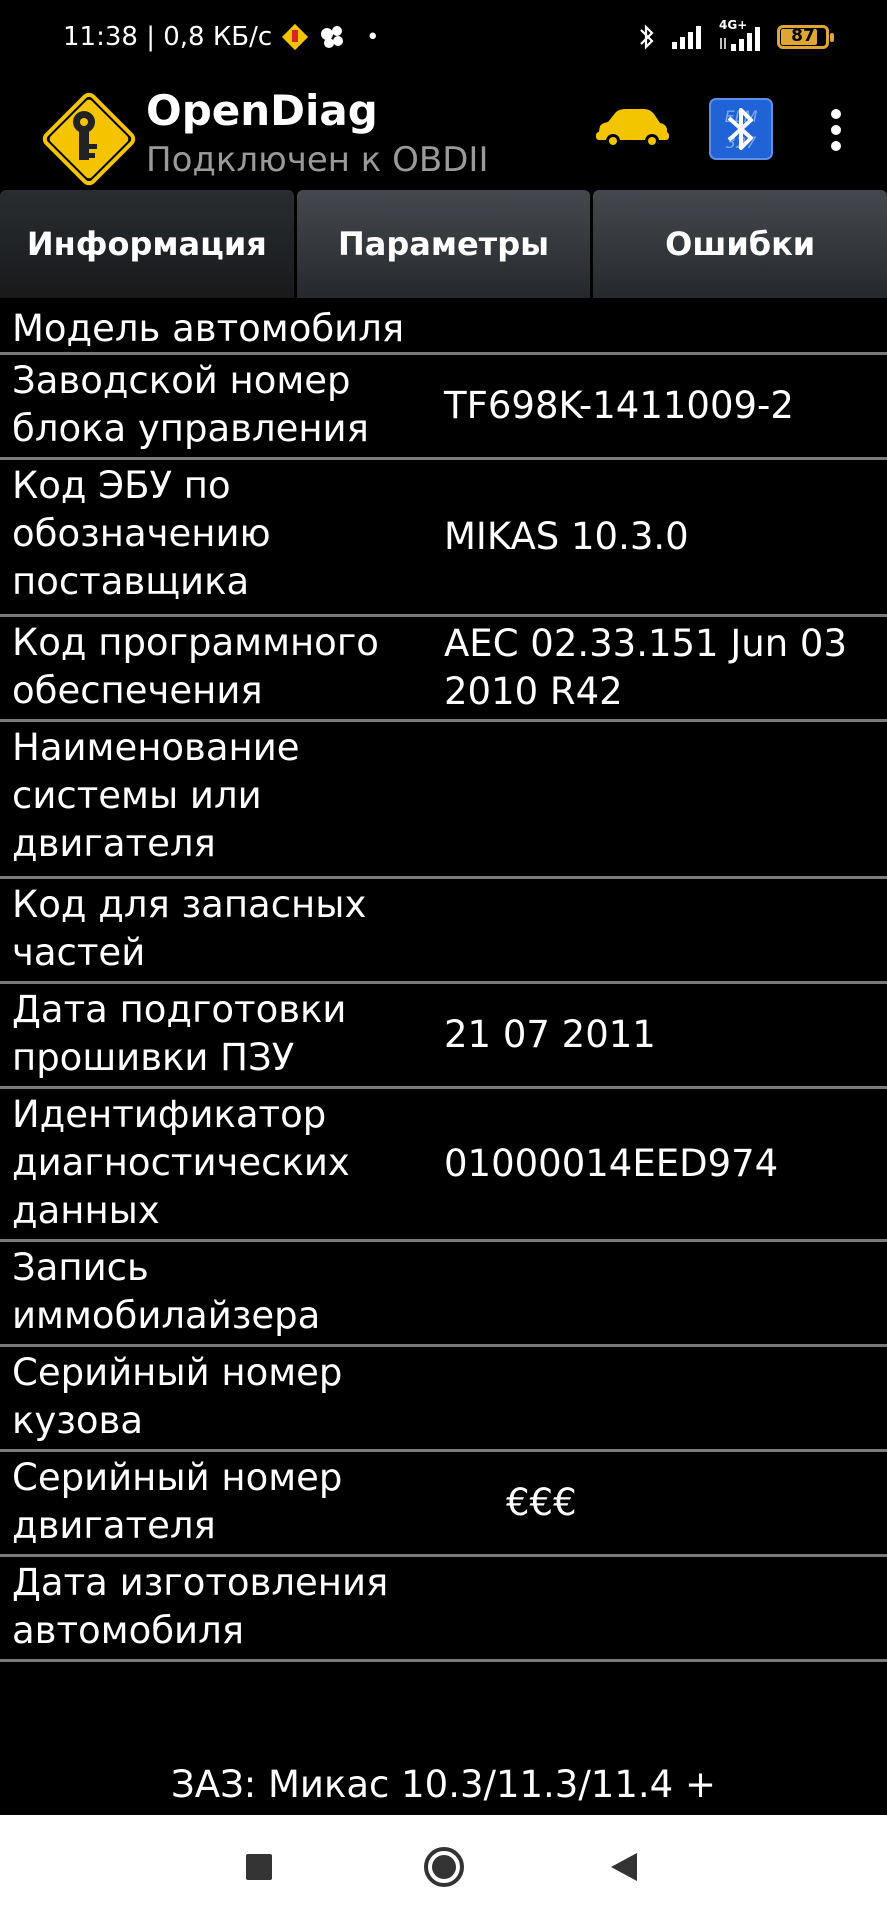  I want to click on tab-parameters: Параметры, so click(443, 244).